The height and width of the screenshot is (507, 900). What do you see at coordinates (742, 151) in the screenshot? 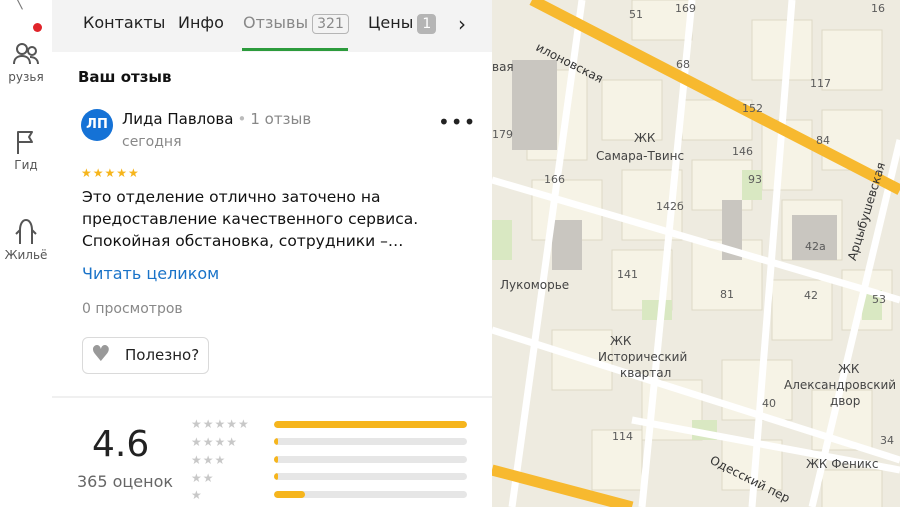
I see `map-num: 146` at bounding box center [742, 151].